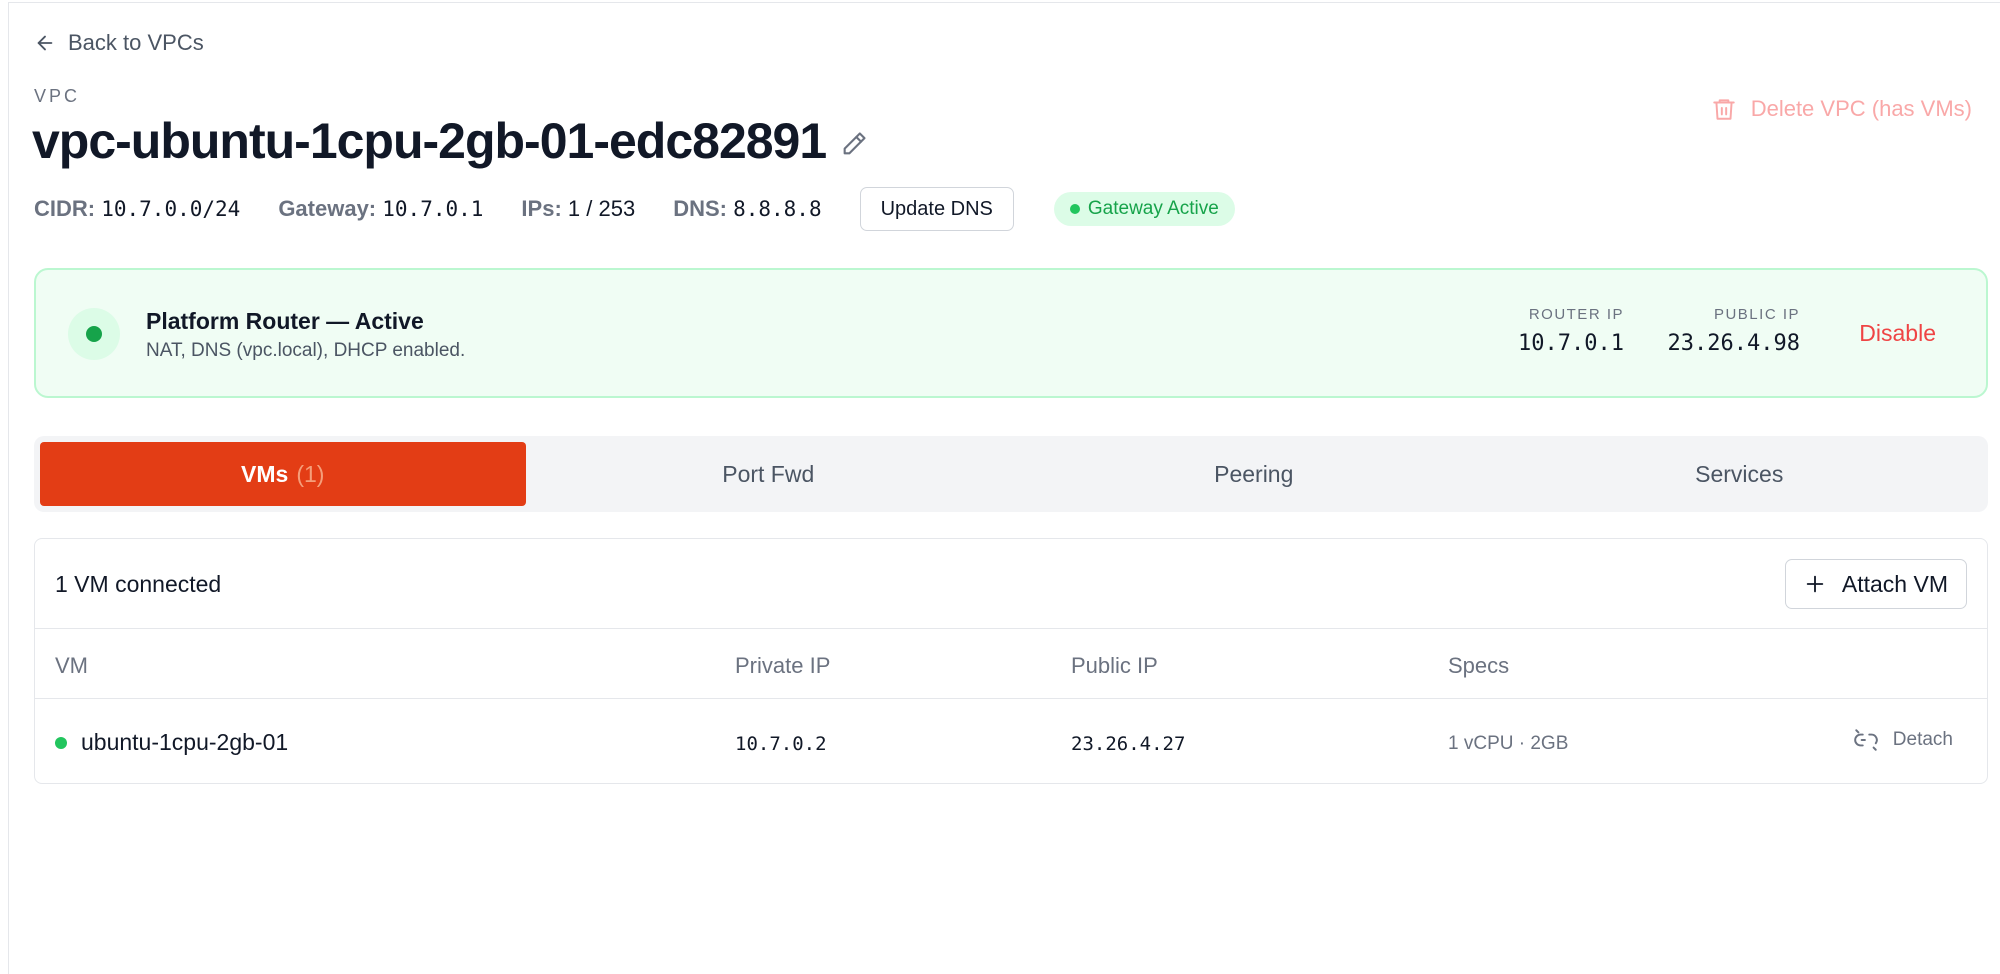 This screenshot has height=974, width=2000. Describe the element at coordinates (61, 742) in the screenshot. I see `vm-status-dot-icon` at that location.